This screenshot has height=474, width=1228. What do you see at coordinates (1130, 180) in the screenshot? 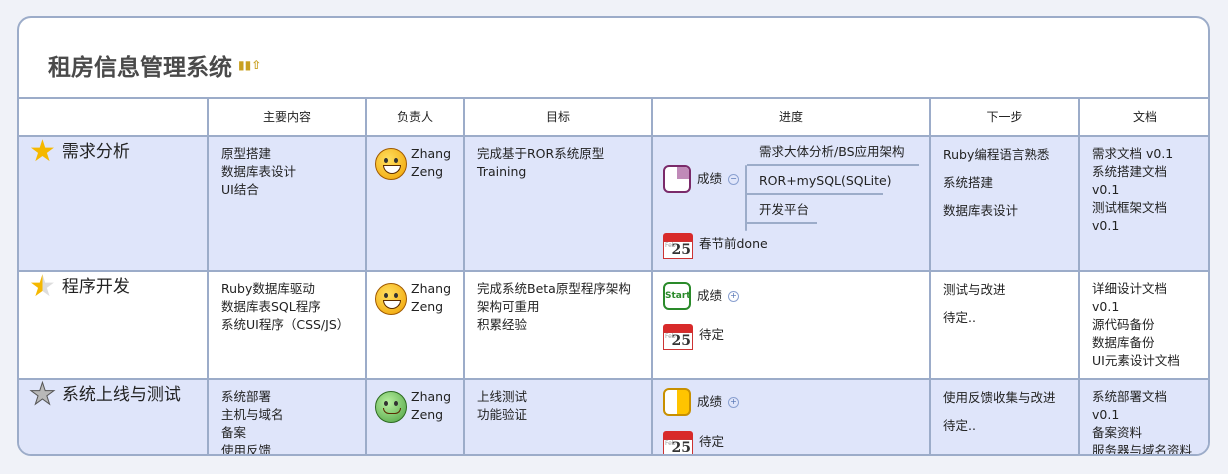
I see `doc-item: 系统搭建文档 v0.1` at bounding box center [1130, 180].